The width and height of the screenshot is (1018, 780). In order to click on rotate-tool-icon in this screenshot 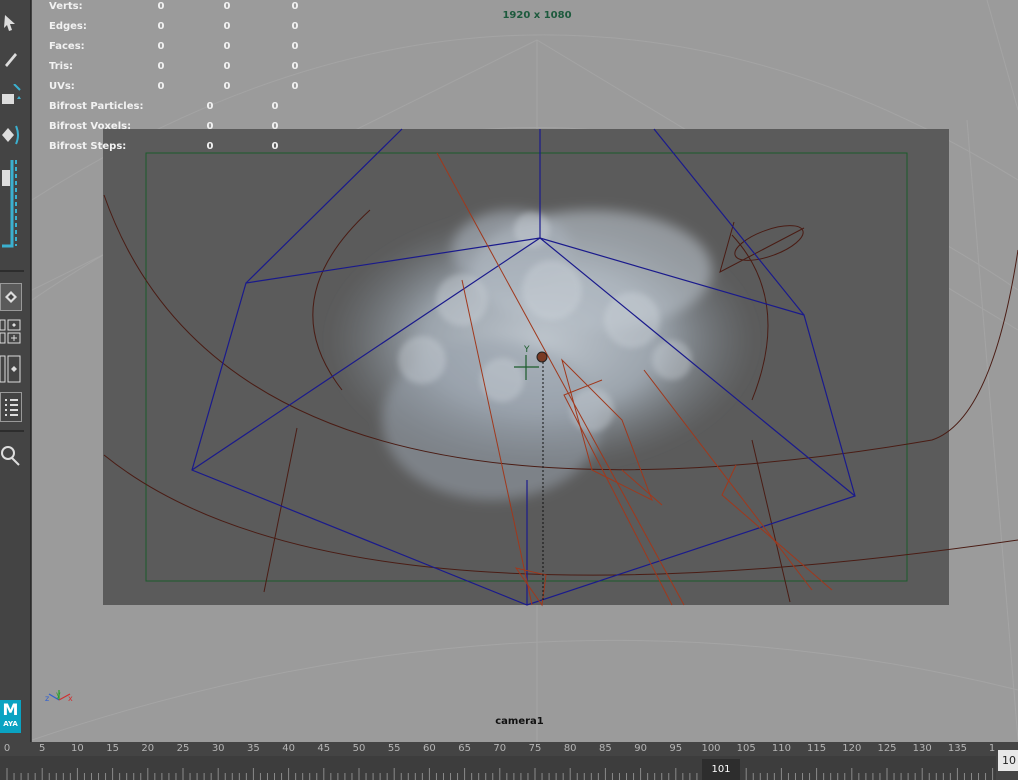, I will do `click(11, 135)`.